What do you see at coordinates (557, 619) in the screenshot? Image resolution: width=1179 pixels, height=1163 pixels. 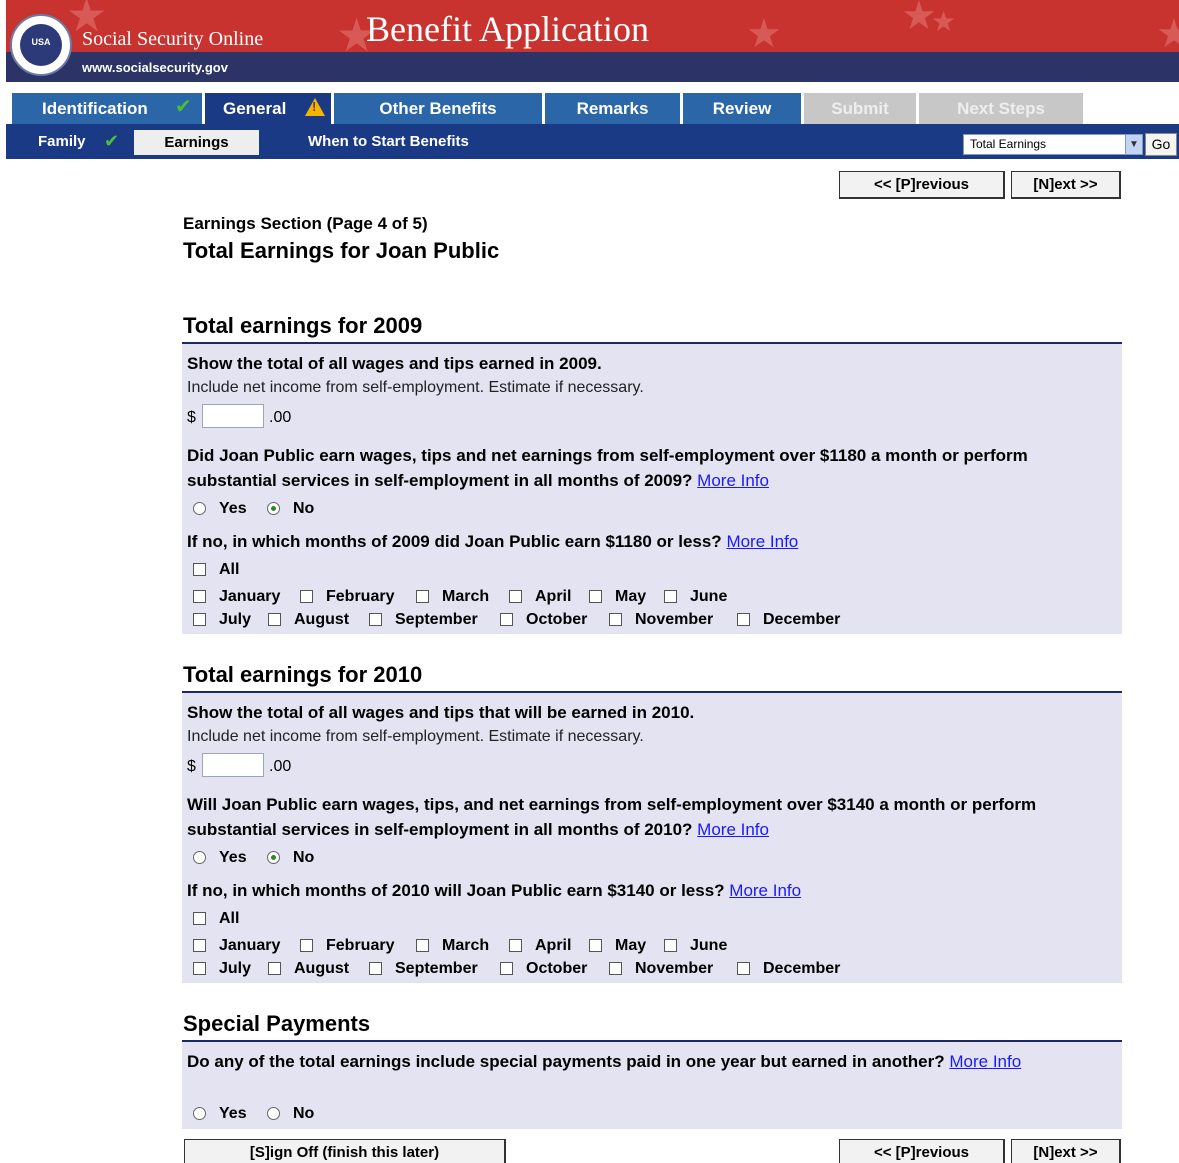 I see `month-label: October` at bounding box center [557, 619].